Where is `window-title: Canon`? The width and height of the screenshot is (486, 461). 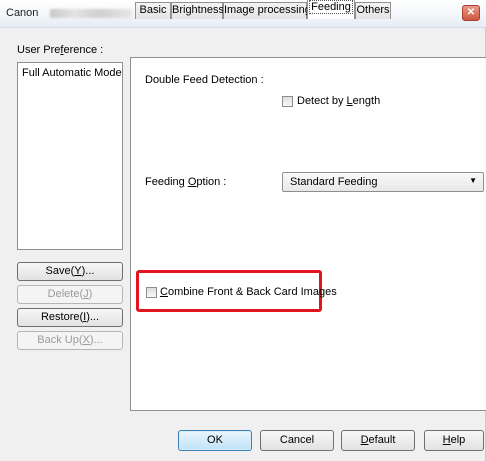 window-title: Canon is located at coordinates (22, 13).